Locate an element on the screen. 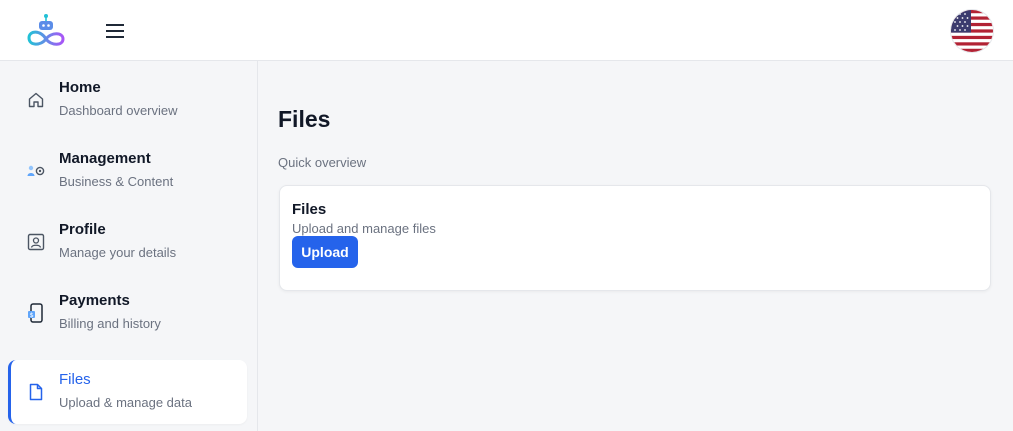 This screenshot has height=431, width=1013. card-description: Upload and manage files is located at coordinates (364, 228).